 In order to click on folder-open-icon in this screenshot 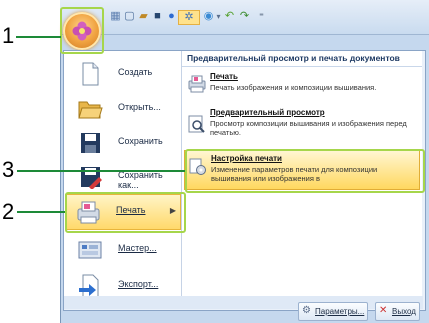, I will do `click(90, 110)`.